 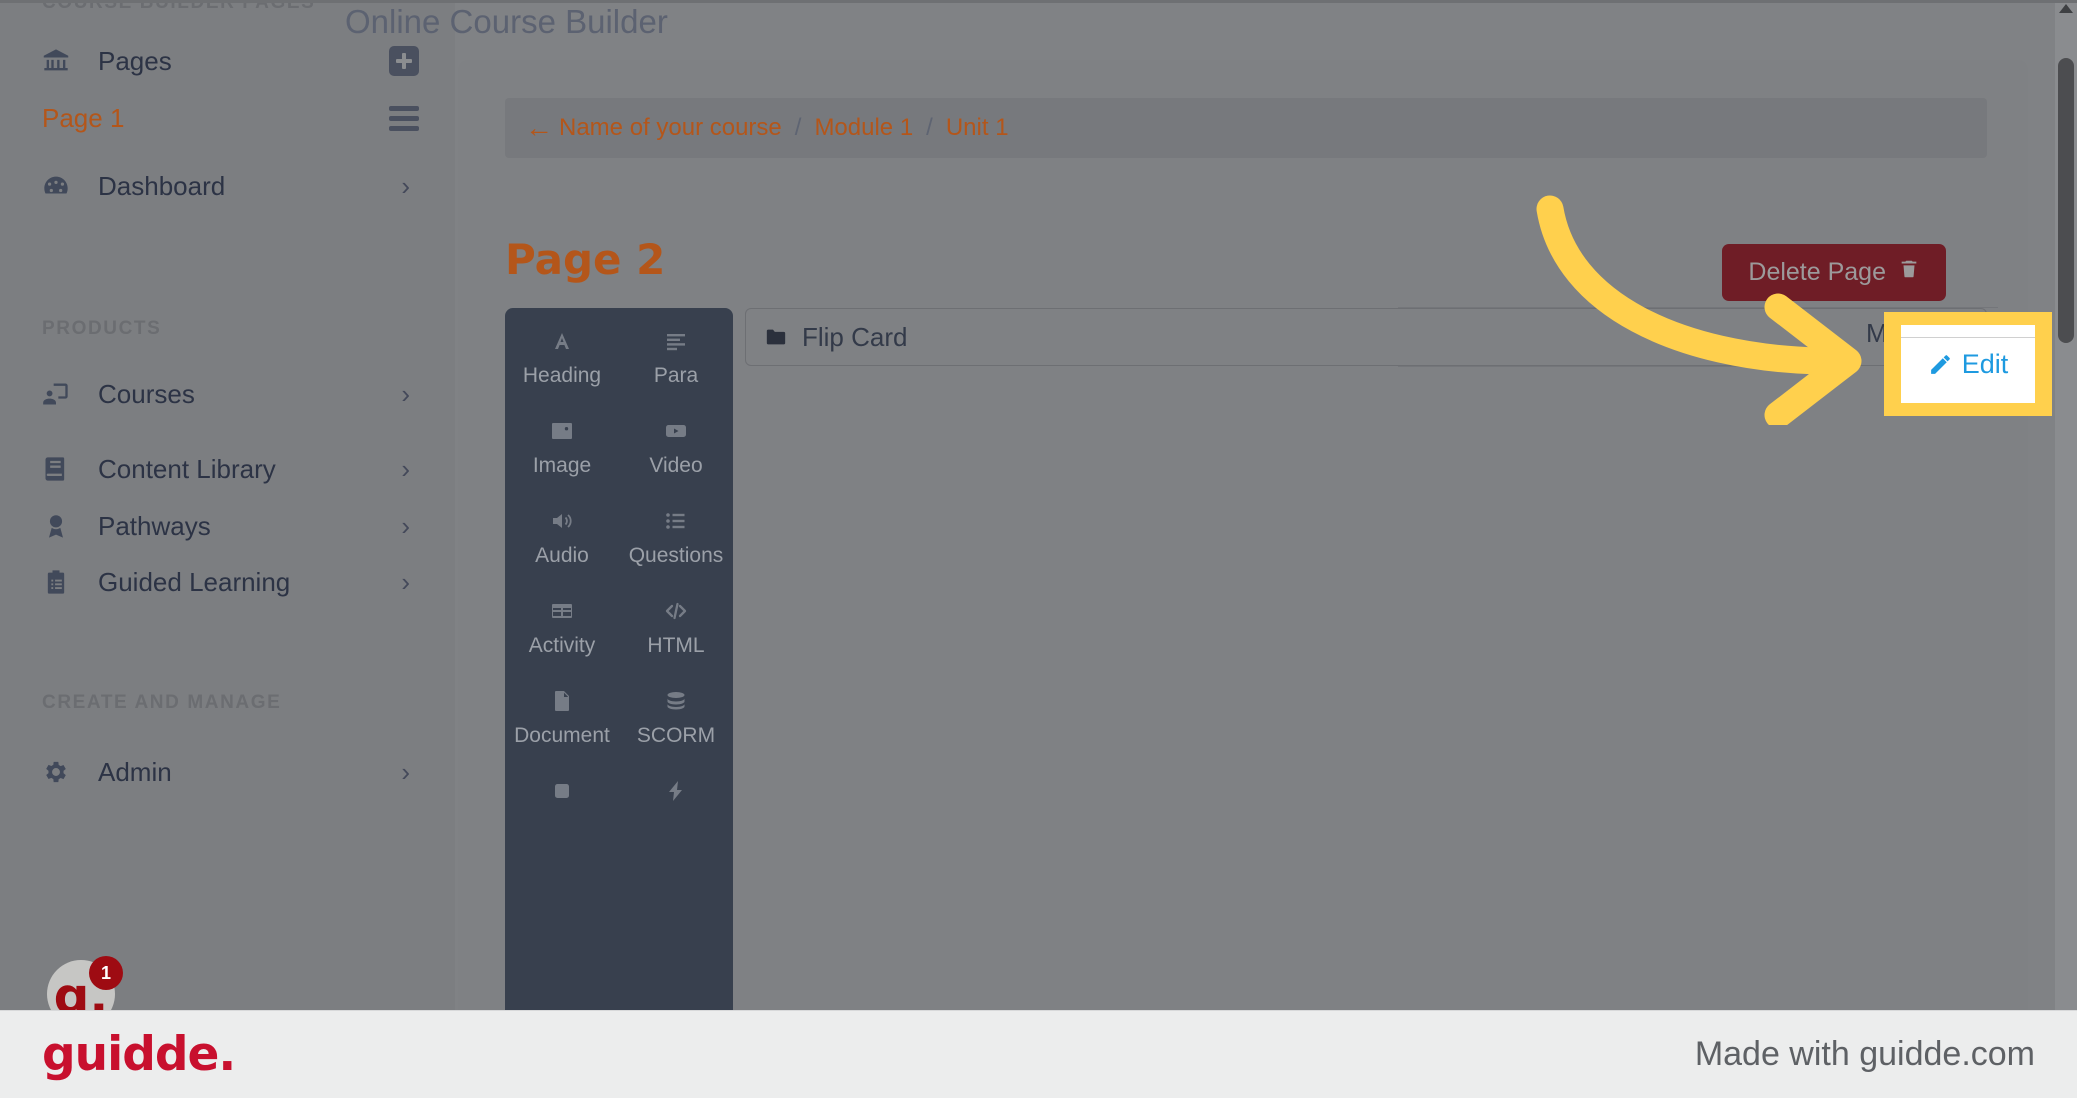 What do you see at coordinates (139, 1054) in the screenshot?
I see `guidde-logo: guidde.` at bounding box center [139, 1054].